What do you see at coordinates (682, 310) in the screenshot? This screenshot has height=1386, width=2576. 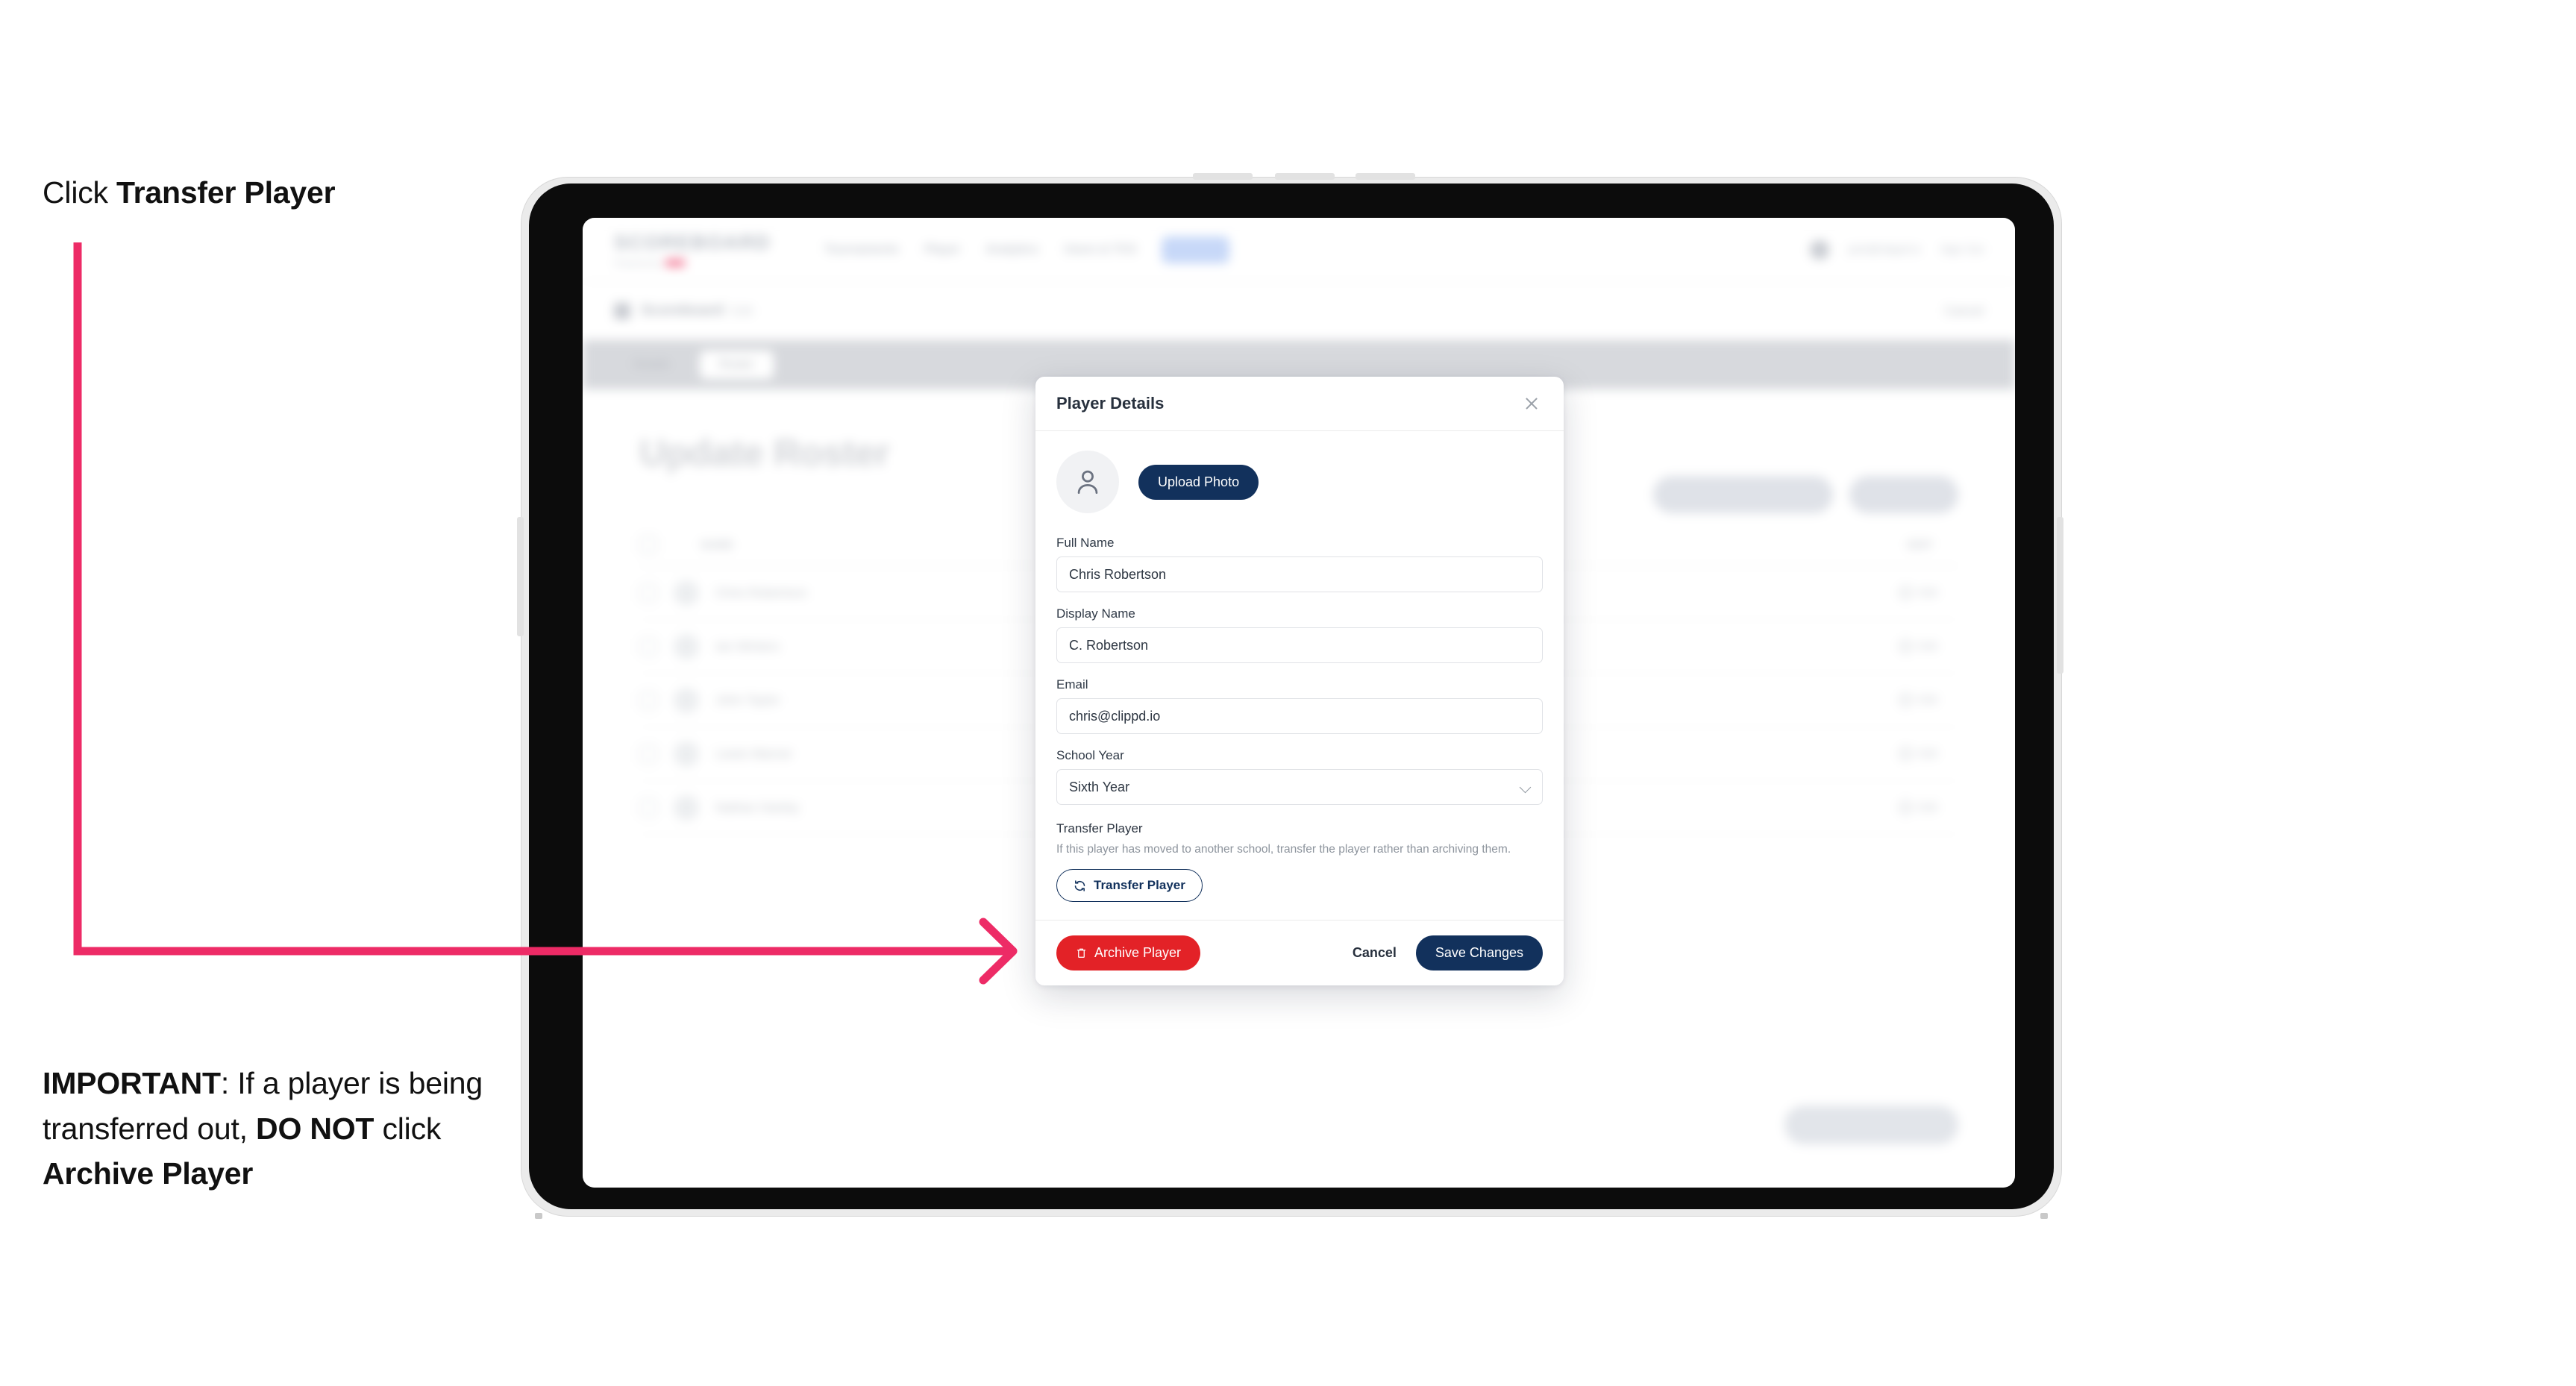 I see `subheader-title: Scoreboard` at bounding box center [682, 310].